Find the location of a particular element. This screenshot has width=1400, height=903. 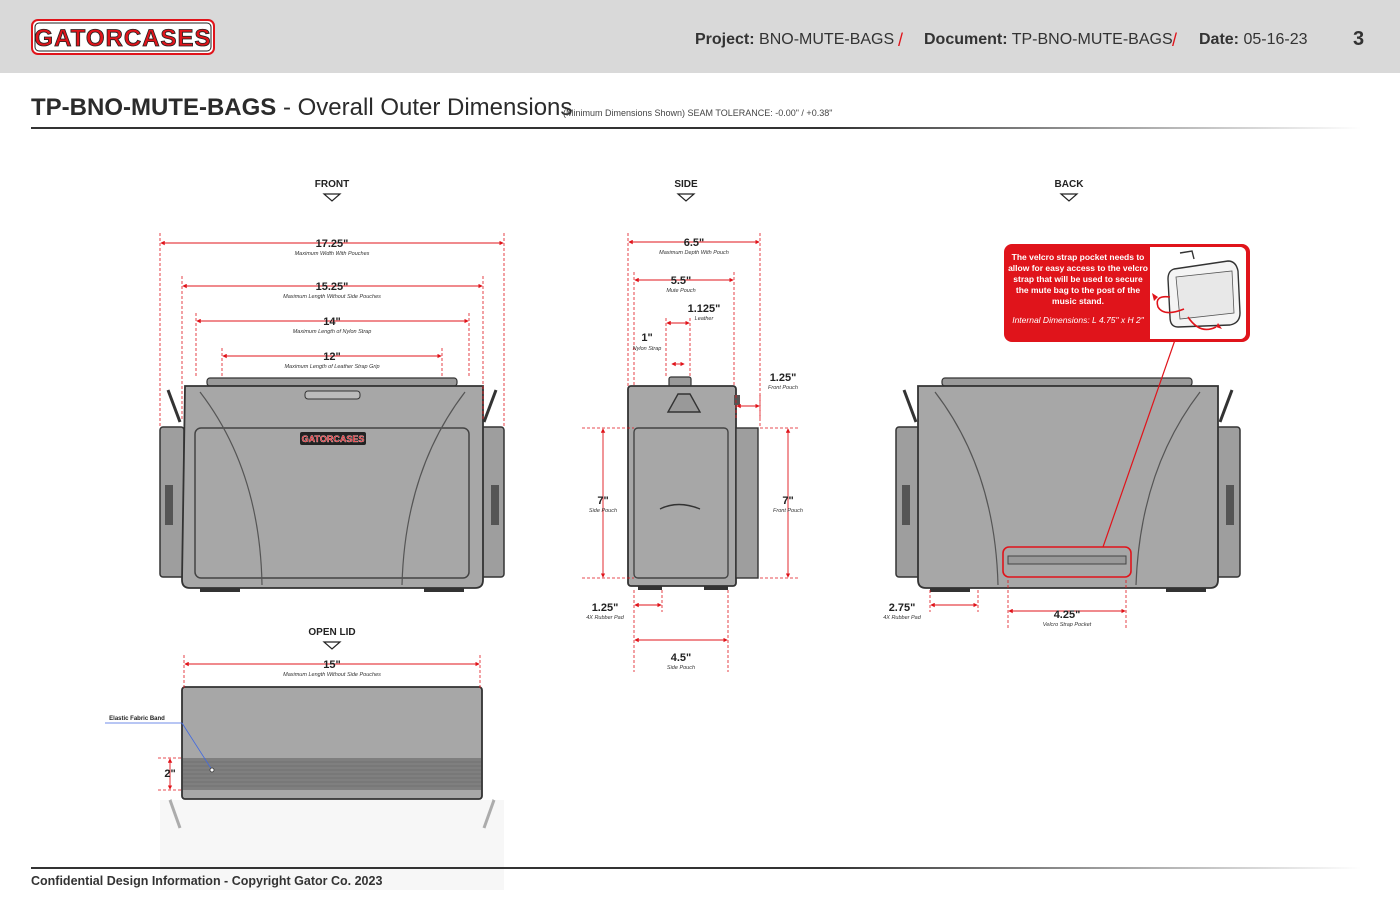

band-height-value: 2" is located at coordinates (169, 774).